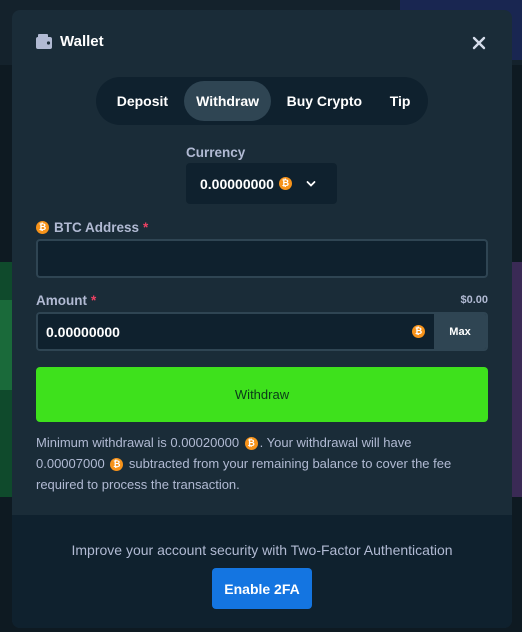 Image resolution: width=522 pixels, height=632 pixels. What do you see at coordinates (216, 152) in the screenshot?
I see `currency-label: Currency` at bounding box center [216, 152].